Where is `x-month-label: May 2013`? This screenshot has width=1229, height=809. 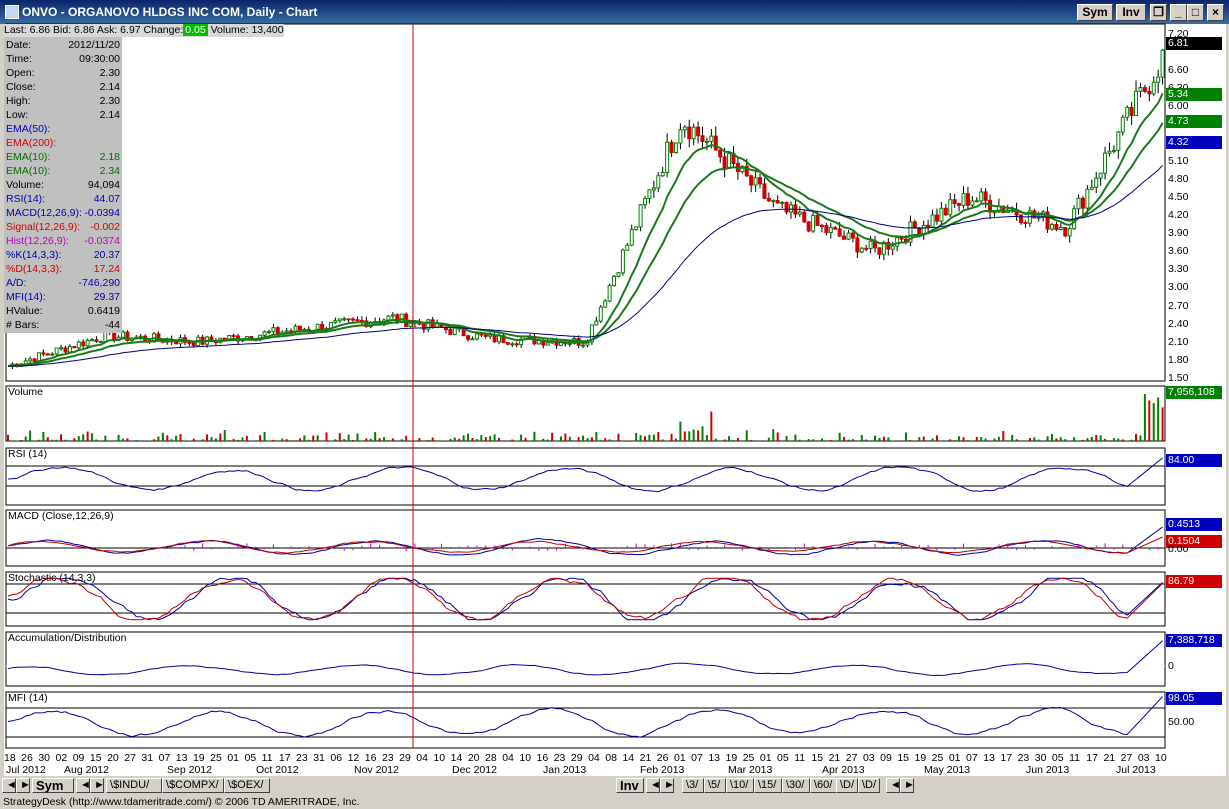 x-month-label: May 2013 is located at coordinates (947, 770).